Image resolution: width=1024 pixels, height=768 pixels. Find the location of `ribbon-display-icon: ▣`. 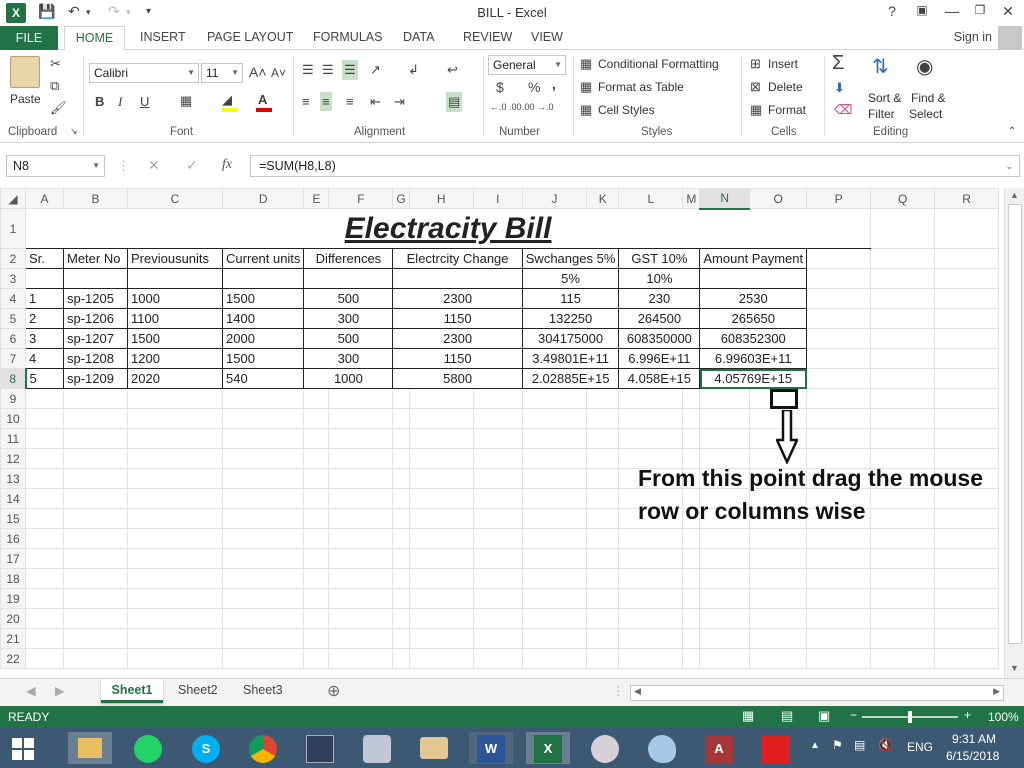

ribbon-display-icon: ▣ is located at coordinates (922, 10).